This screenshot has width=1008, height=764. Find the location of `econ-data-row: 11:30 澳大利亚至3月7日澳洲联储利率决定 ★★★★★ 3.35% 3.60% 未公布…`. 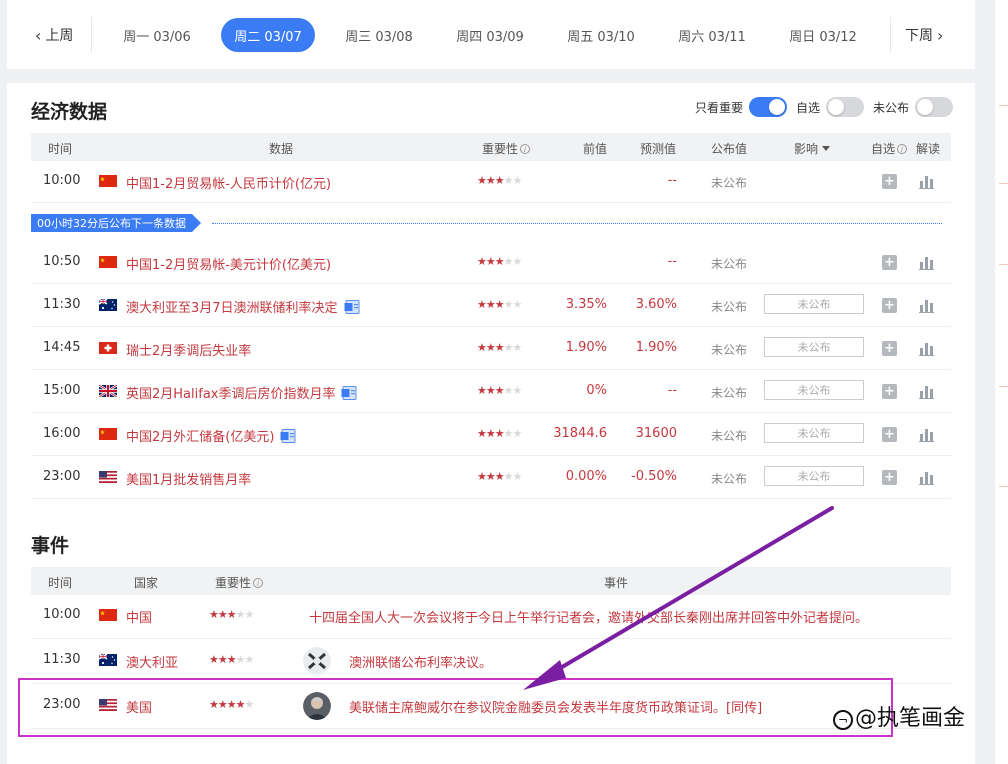

econ-data-row: 11:30 澳大利亚至3月7日澳洲联储利率决定 ★★★★★ 3.35% 3.60% 未公布… is located at coordinates (491, 305).